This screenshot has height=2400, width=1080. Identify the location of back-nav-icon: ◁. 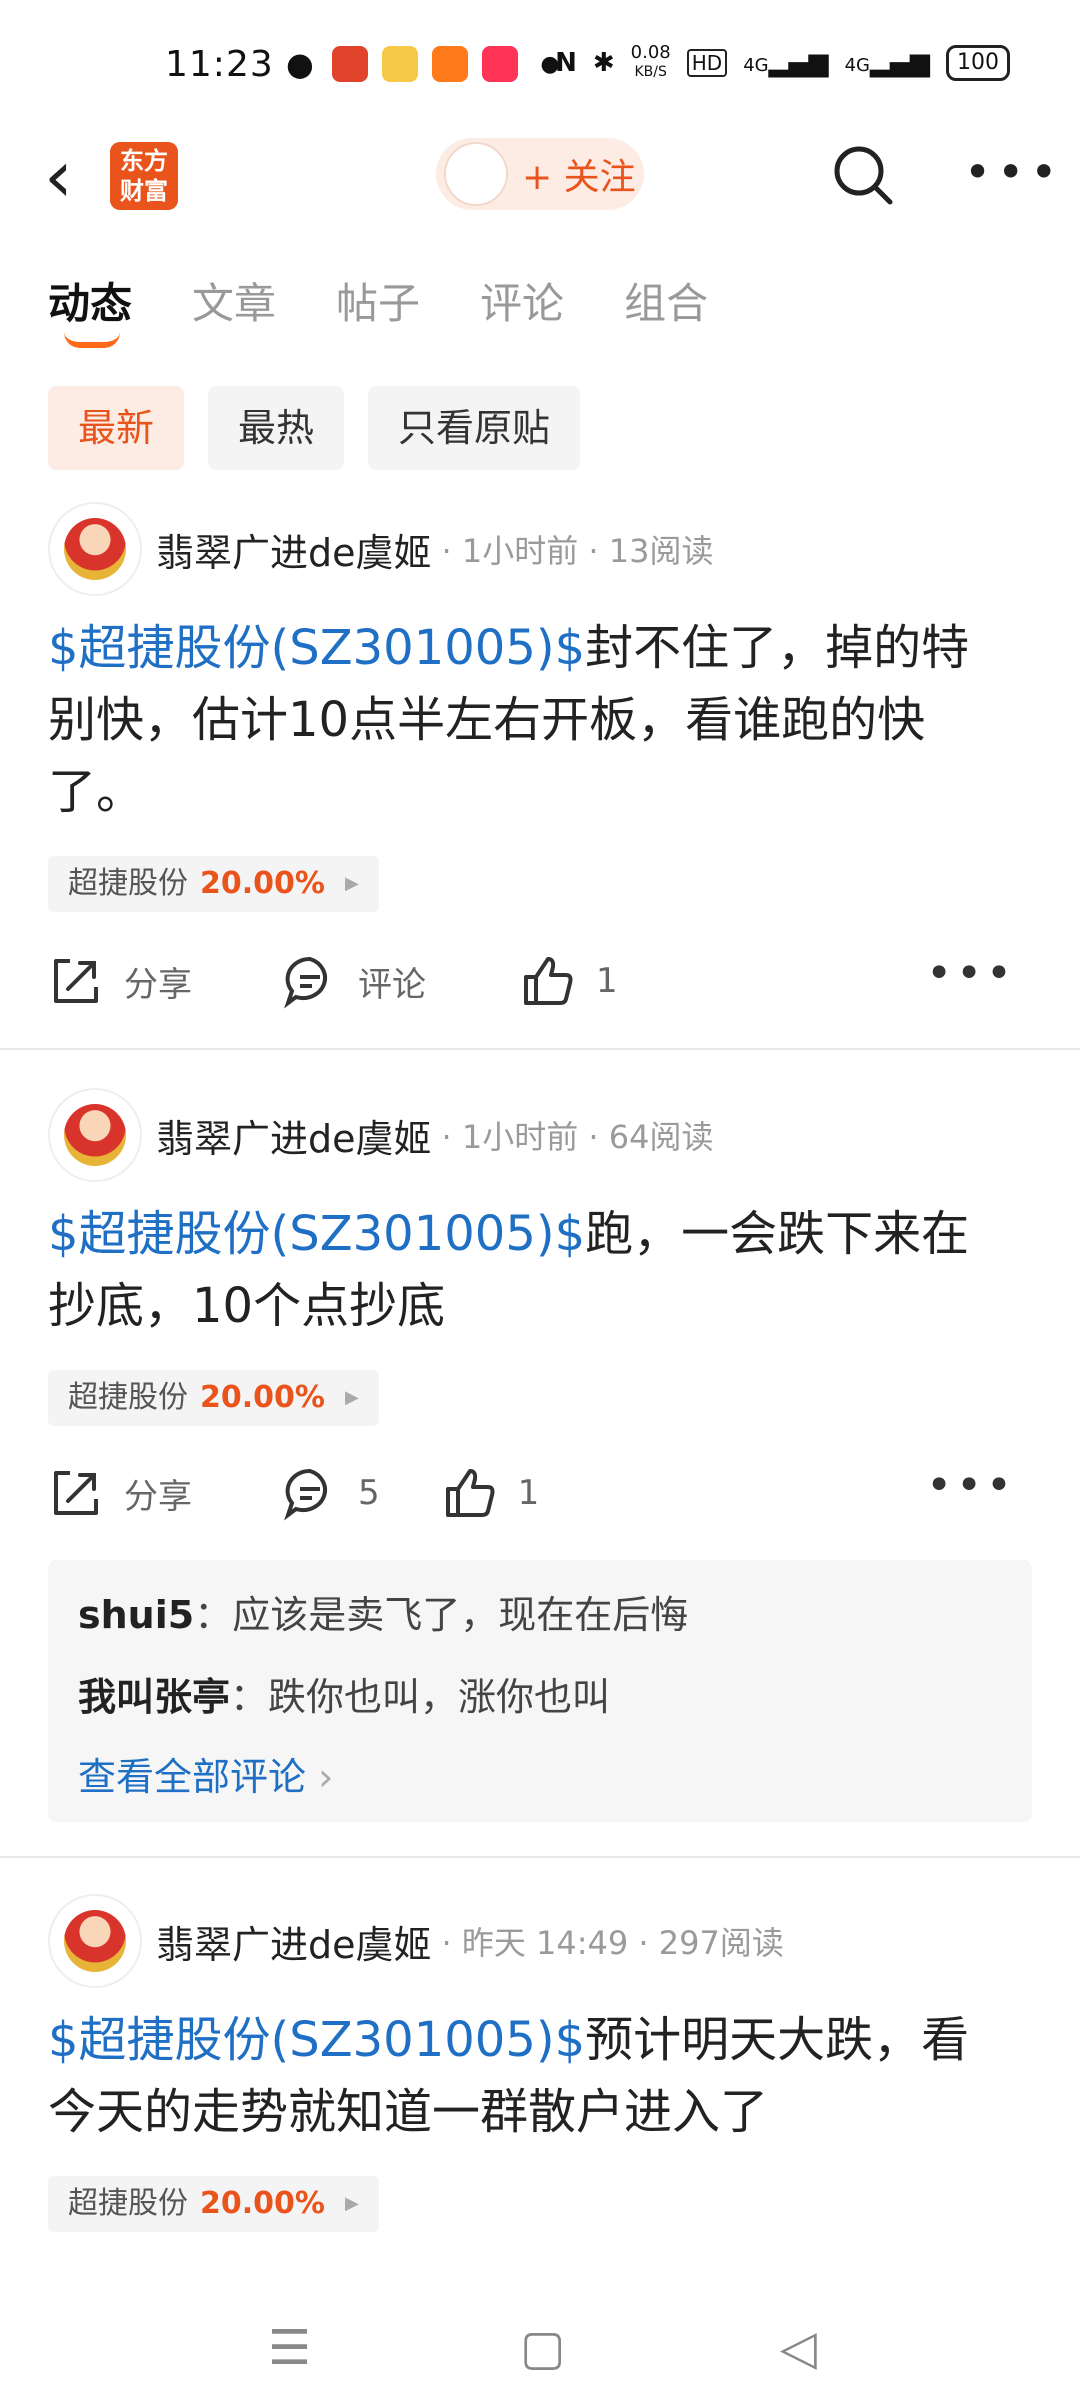
(798, 2348).